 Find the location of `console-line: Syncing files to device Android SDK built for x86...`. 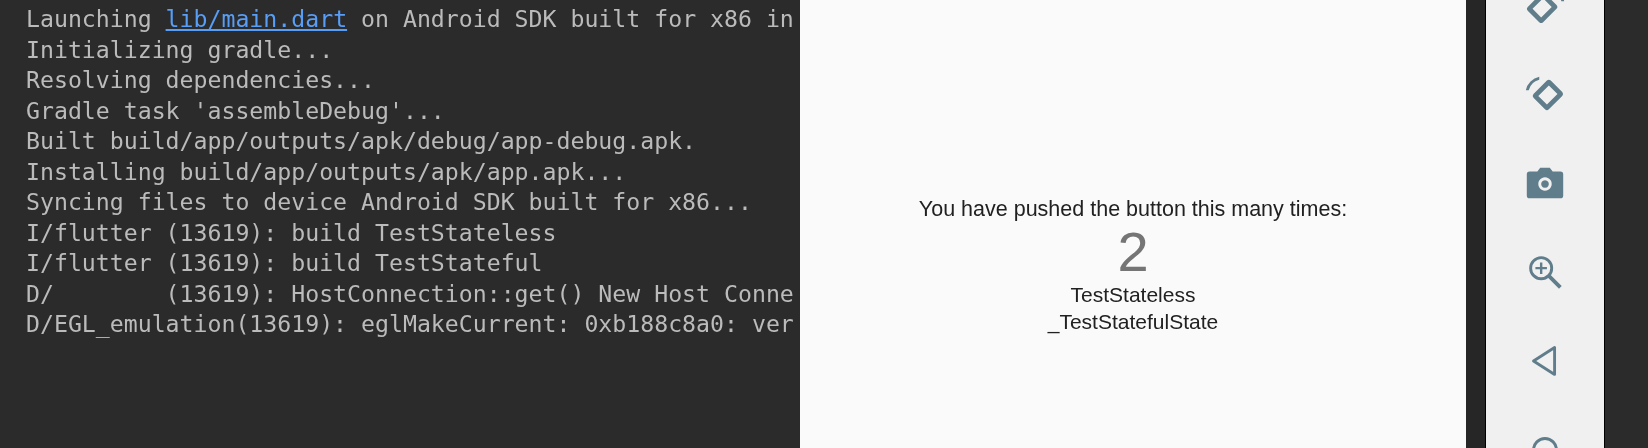

console-line: Syncing files to device Android SDK built for x86... is located at coordinates (389, 202).